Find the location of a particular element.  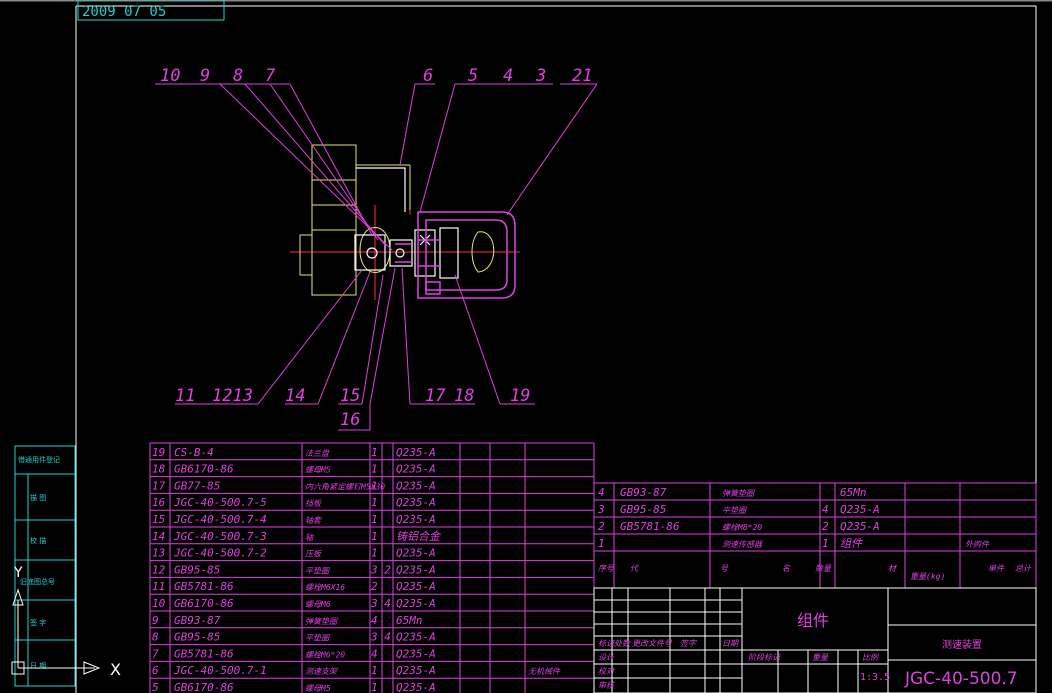

cell-no: 15 is located at coordinates (158, 519).